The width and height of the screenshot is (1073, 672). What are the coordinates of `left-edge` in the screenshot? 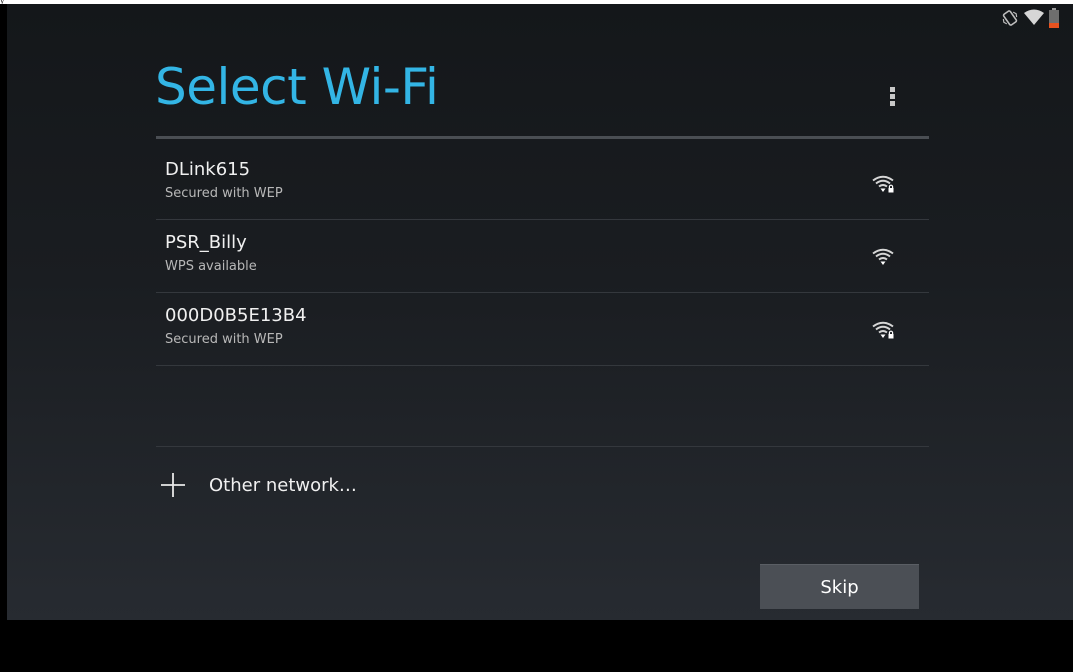 It's located at (3, 312).